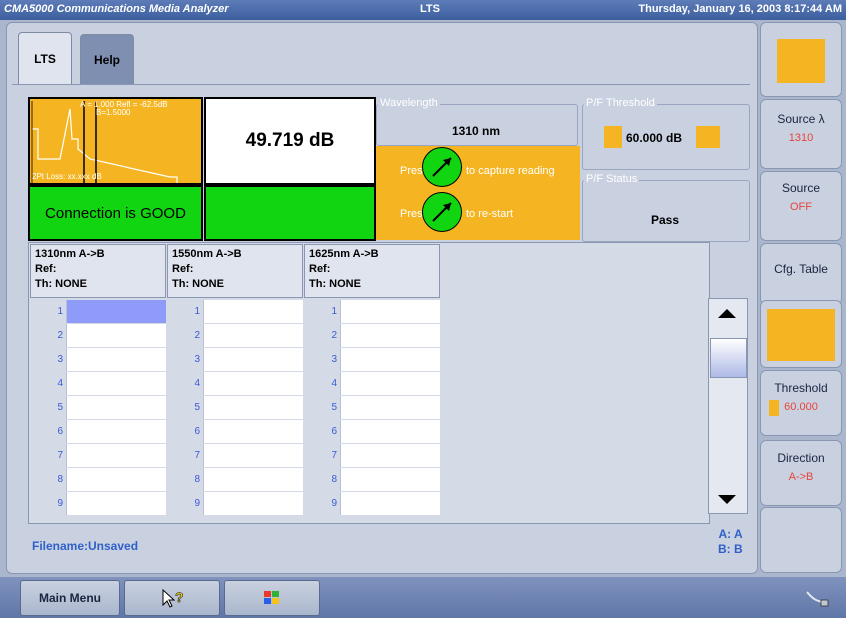 This screenshot has height=618, width=846. Describe the element at coordinates (442, 212) in the screenshot. I see `restart-button` at that location.